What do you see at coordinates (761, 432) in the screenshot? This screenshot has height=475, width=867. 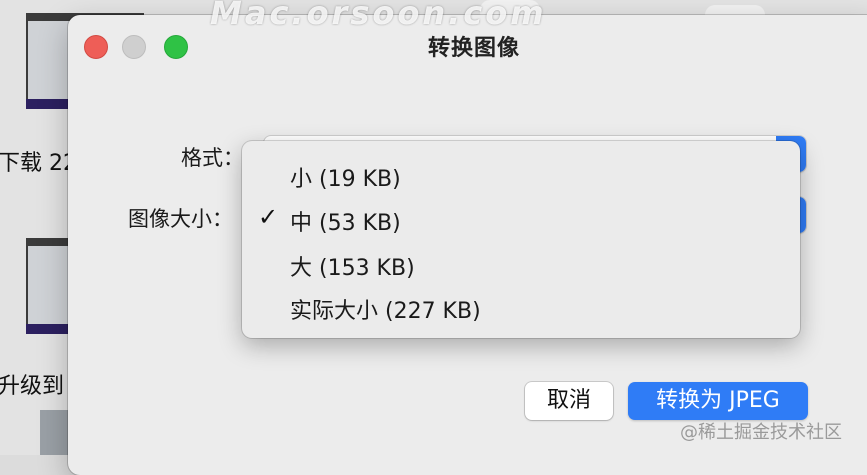 I see `site-watermark: @稀土掘金技术社区` at bounding box center [761, 432].